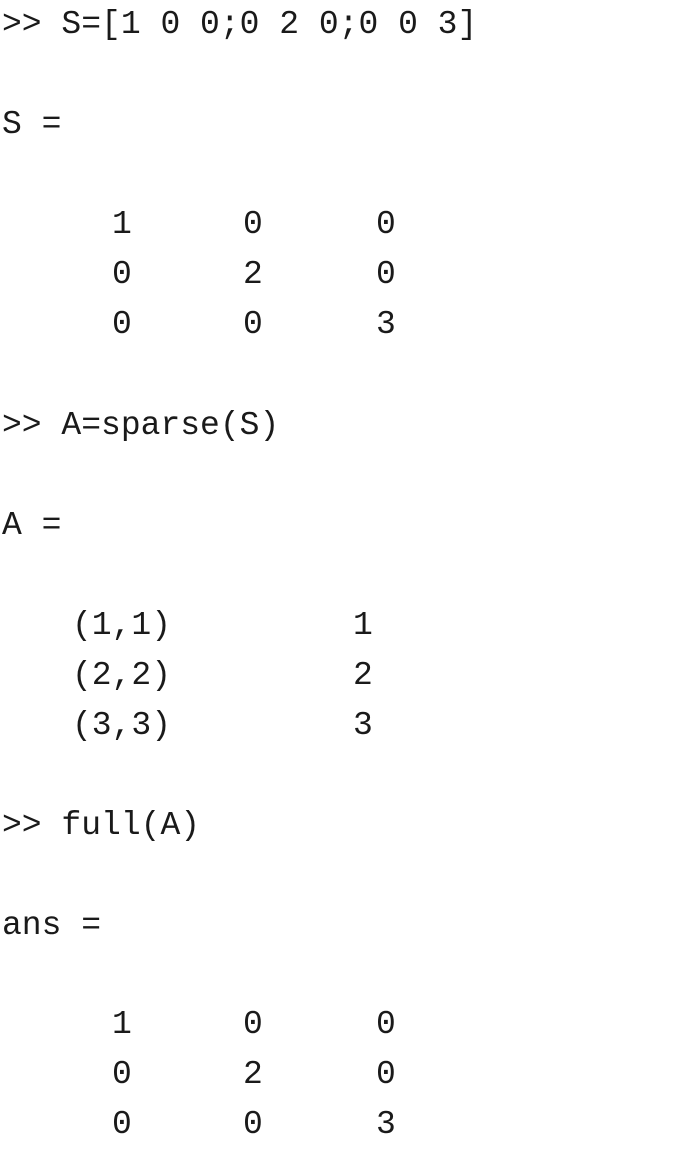  I want to click on sparse-value: 2, so click(363, 675).